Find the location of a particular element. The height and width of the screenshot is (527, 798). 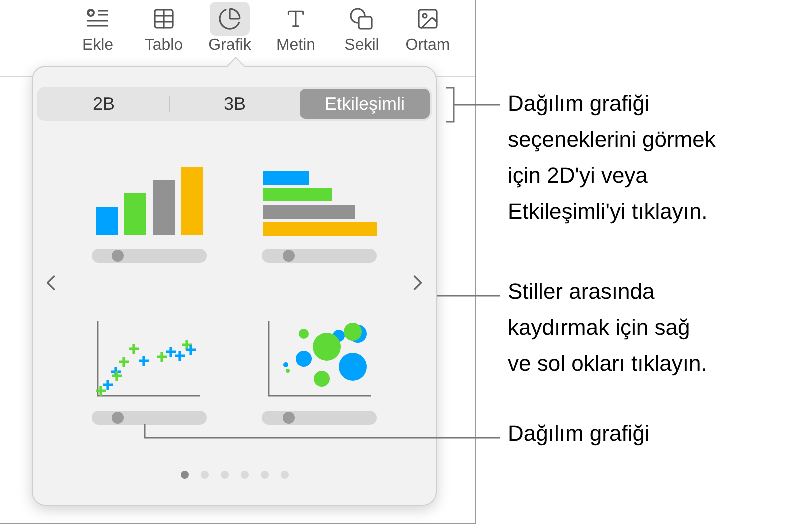

bar-chart-icon is located at coordinates (320, 203).